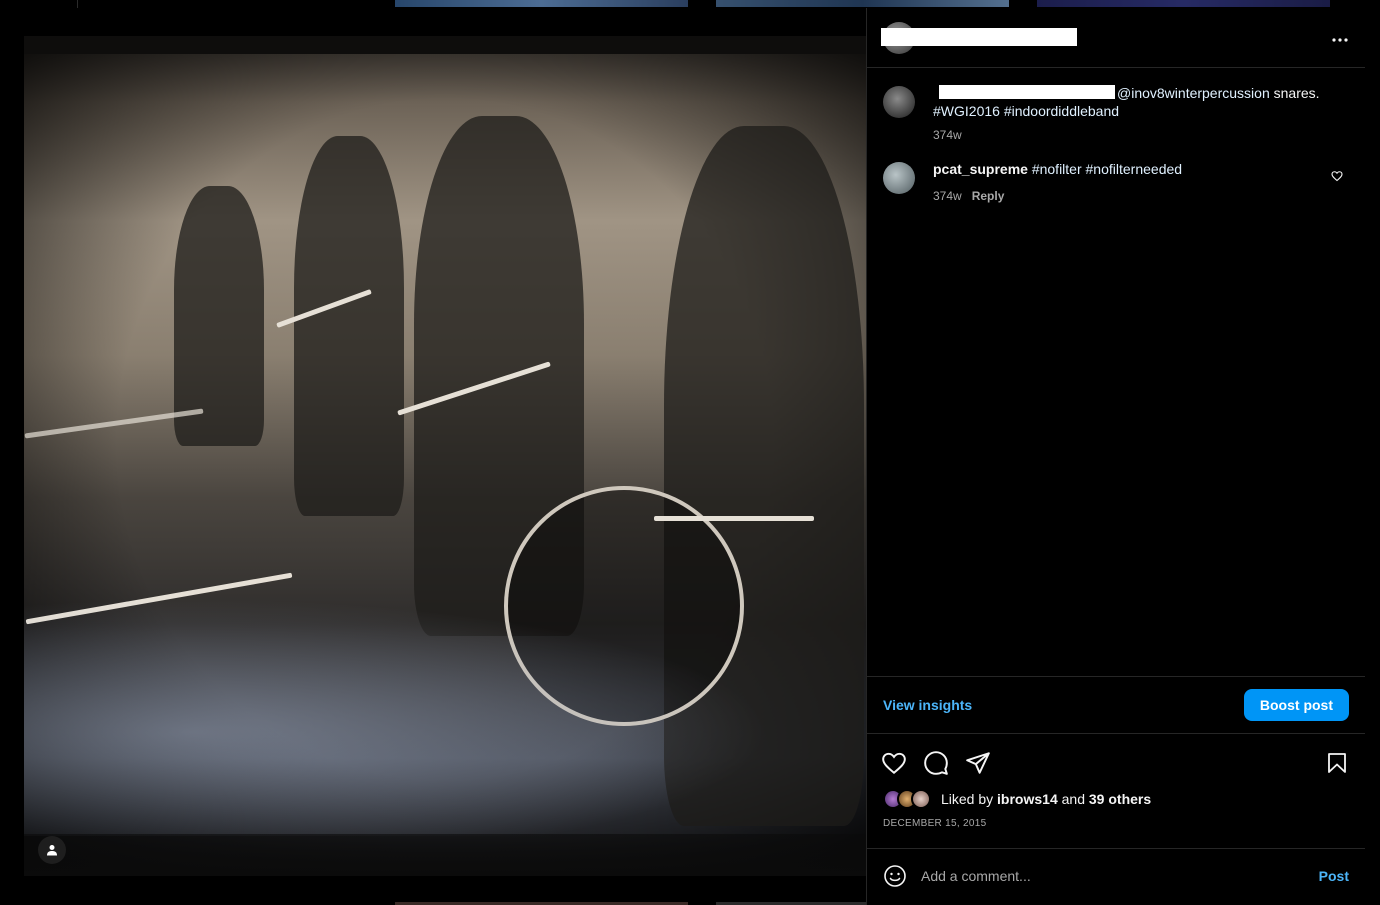 This screenshot has height=905, width=1380. What do you see at coordinates (1073, 799) in the screenshot?
I see `liked-by-conjunction: and` at bounding box center [1073, 799].